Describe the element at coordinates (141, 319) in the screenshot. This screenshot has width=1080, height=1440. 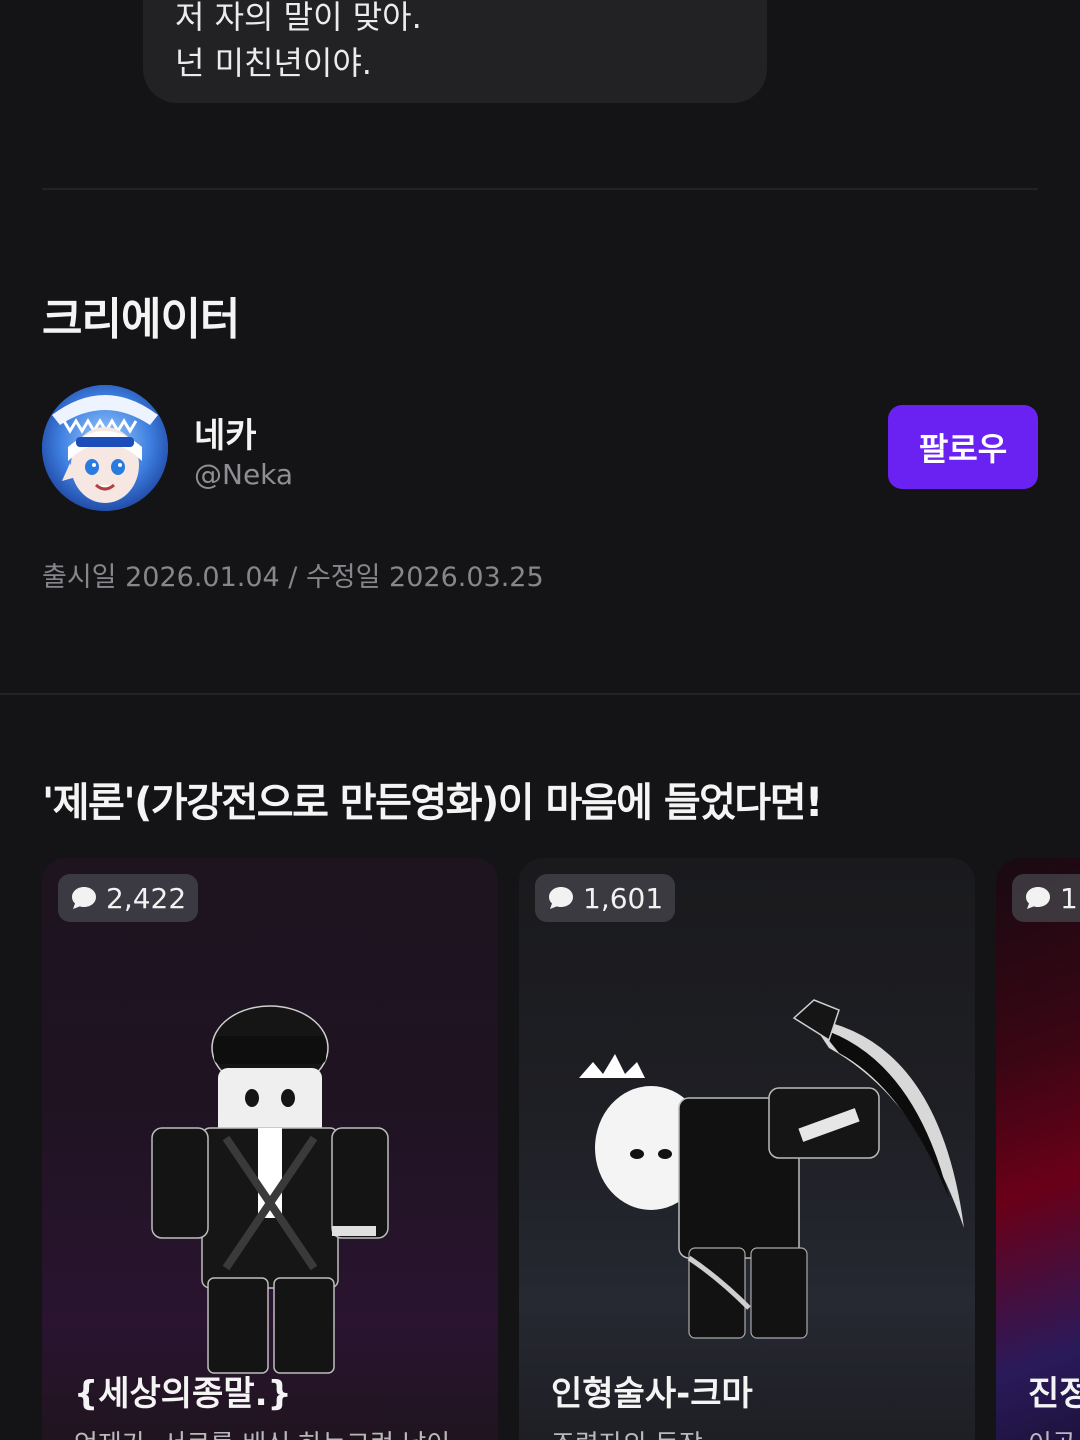
I see `creator-section-title: 크리에이터` at that location.